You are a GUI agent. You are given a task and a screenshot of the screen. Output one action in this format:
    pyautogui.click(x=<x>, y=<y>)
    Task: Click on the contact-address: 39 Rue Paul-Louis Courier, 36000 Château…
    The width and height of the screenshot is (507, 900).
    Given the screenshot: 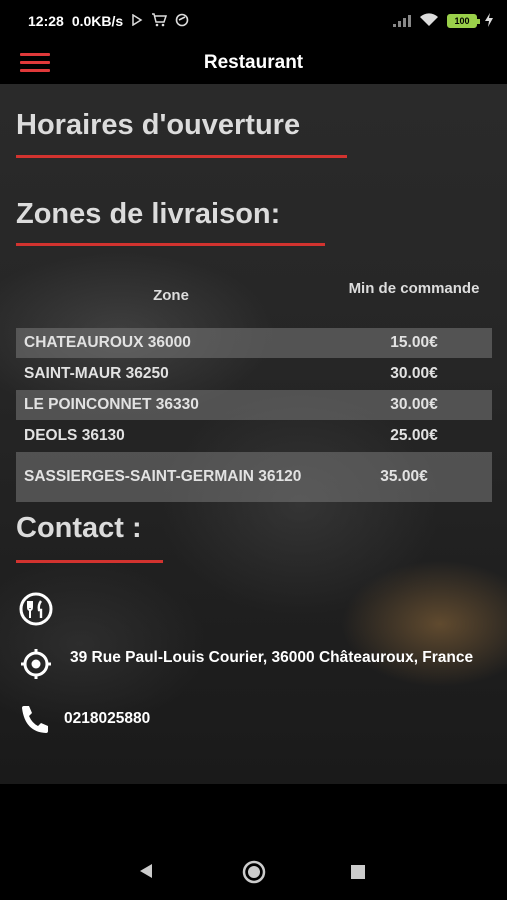 What is the action you would take?
    pyautogui.click(x=272, y=657)
    